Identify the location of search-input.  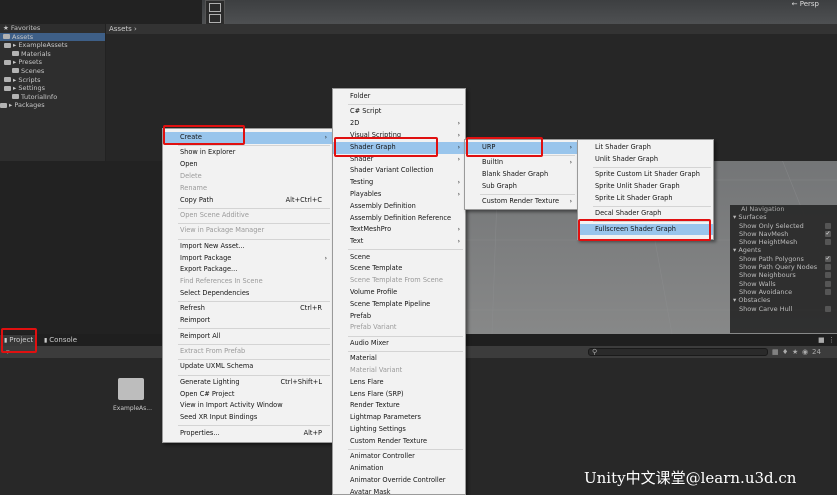
(678, 352).